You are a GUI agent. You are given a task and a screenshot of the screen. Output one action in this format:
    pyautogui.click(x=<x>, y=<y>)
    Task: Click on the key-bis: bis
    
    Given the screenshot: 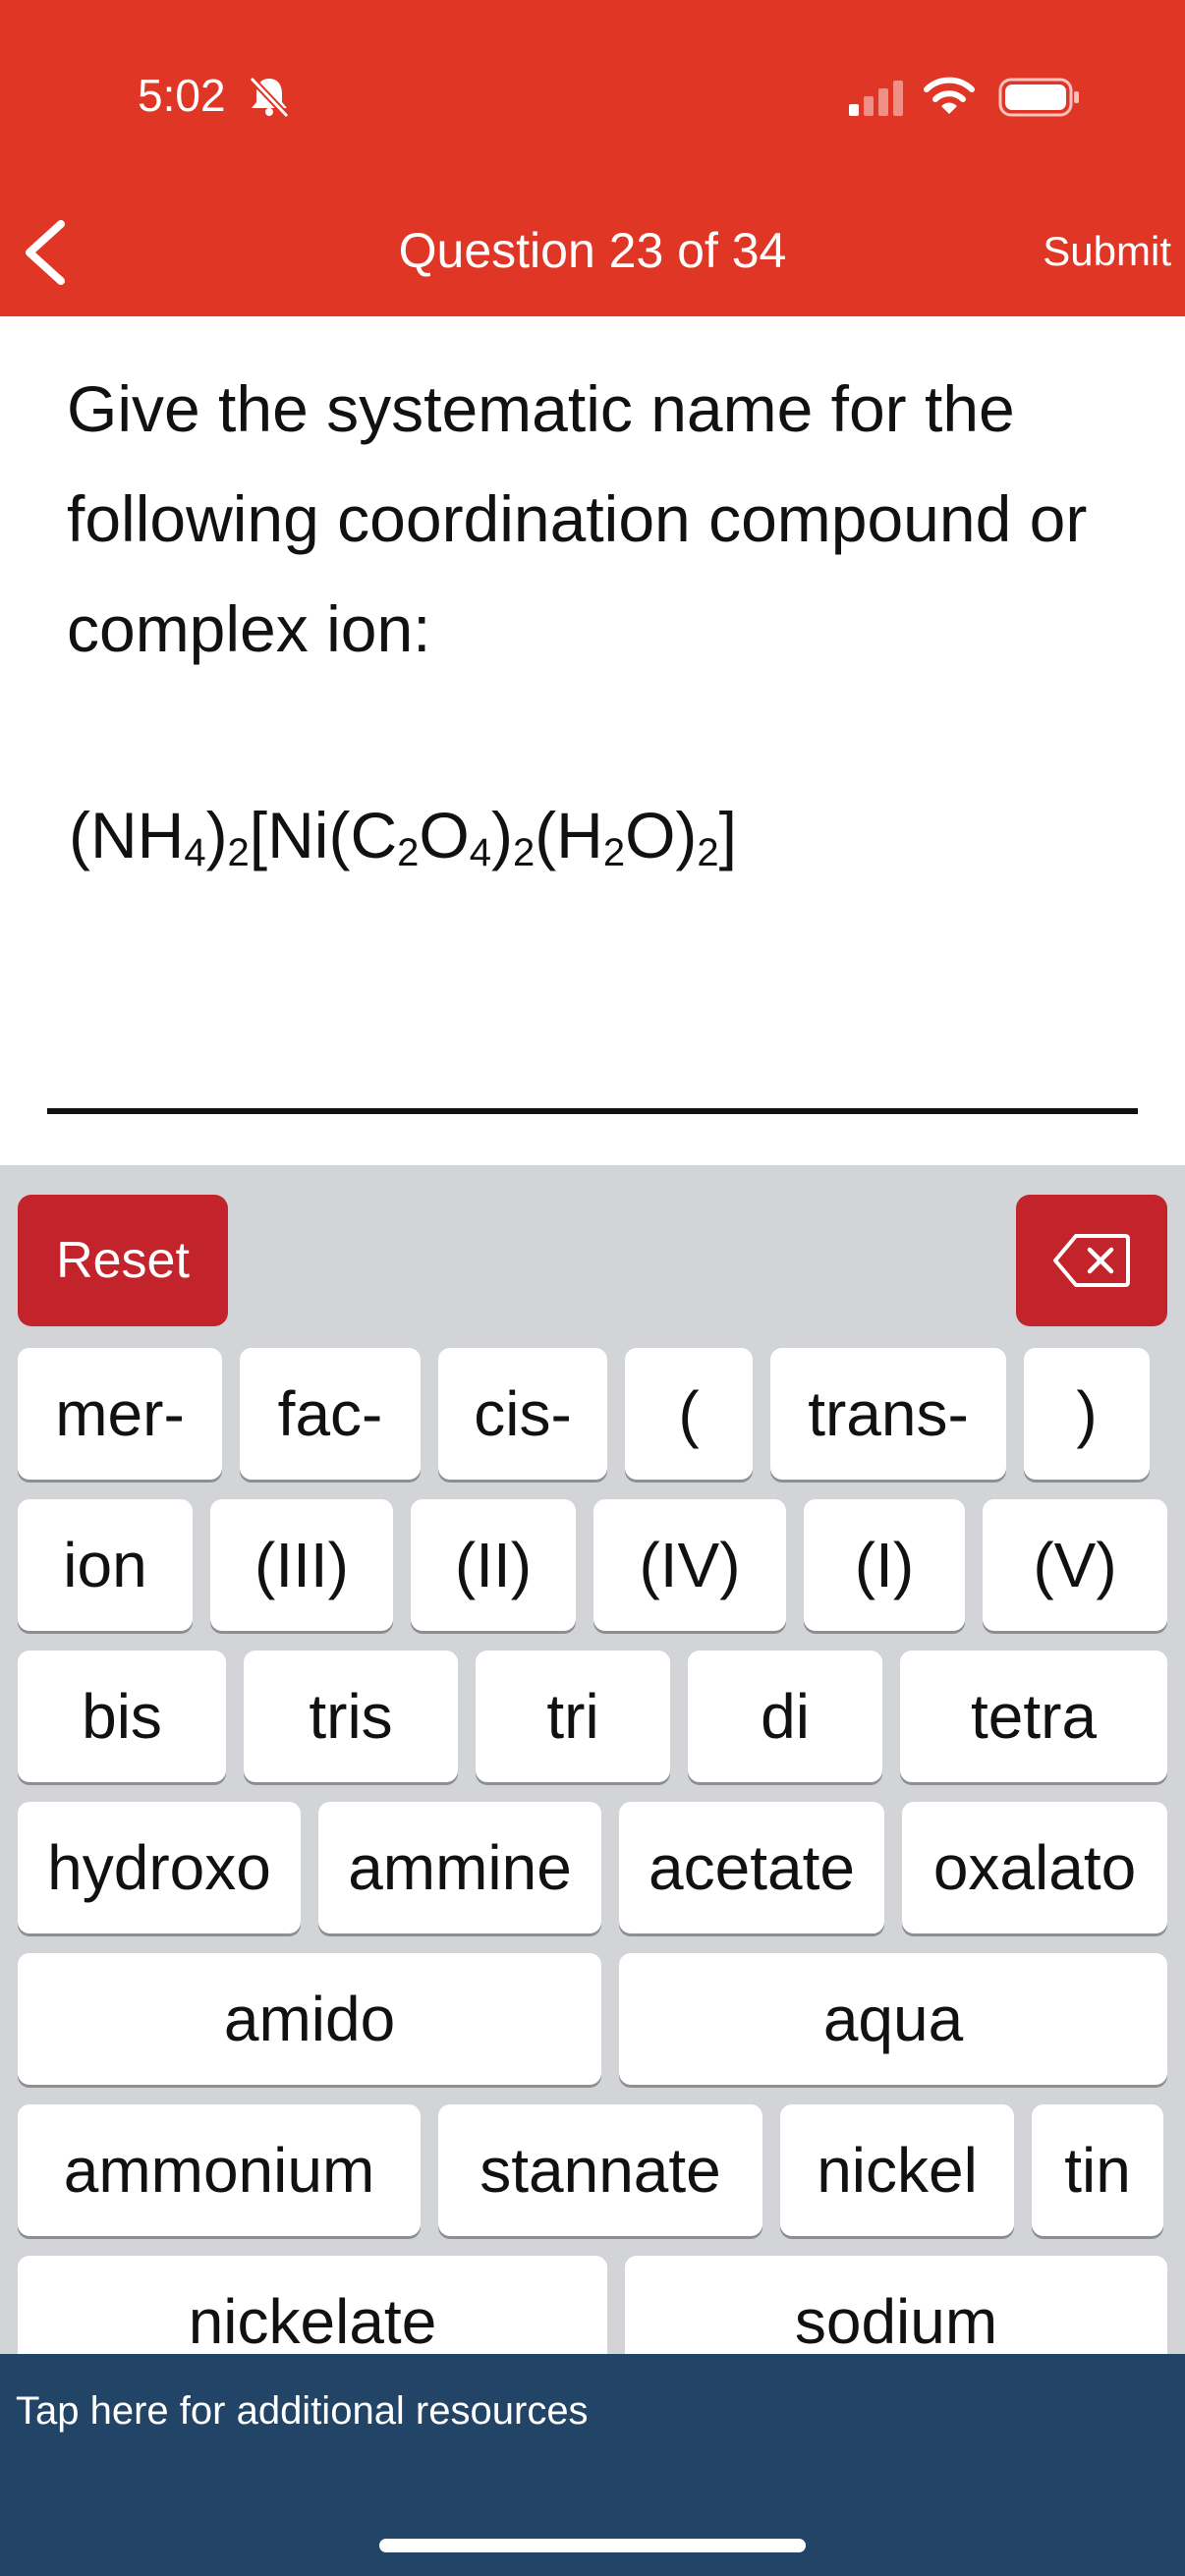 What is the action you would take?
    pyautogui.click(x=122, y=1716)
    